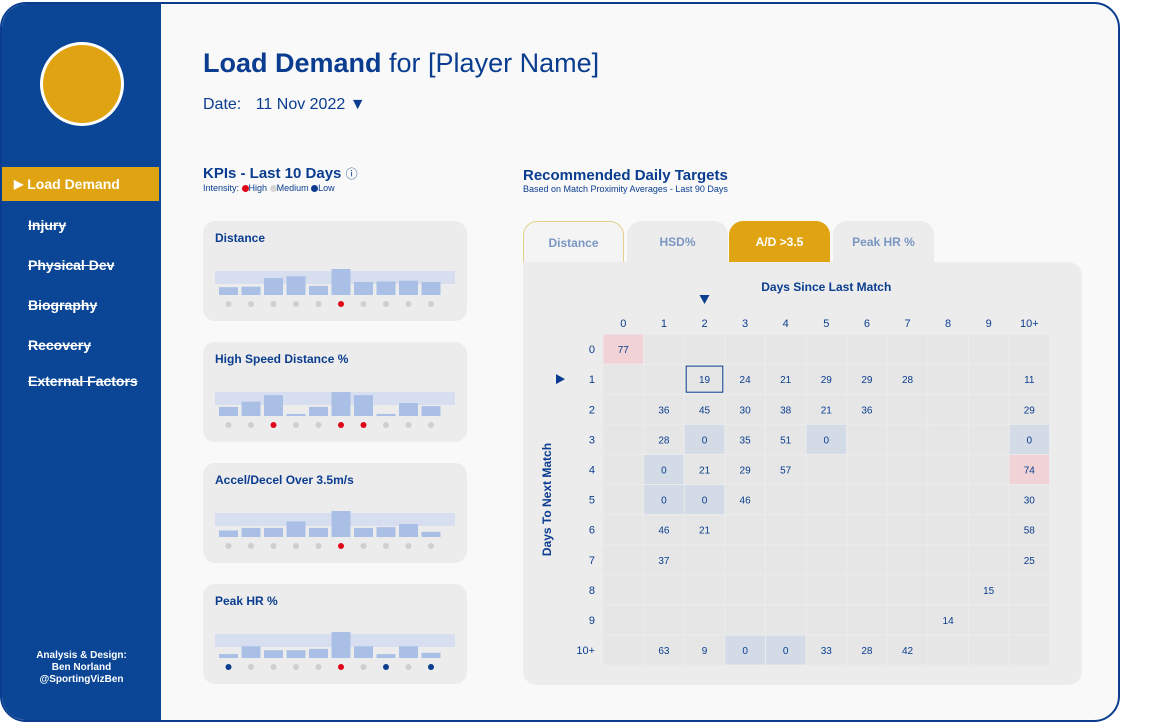  What do you see at coordinates (677, 242) in the screenshot?
I see `tab-hsd: HSD%` at bounding box center [677, 242].